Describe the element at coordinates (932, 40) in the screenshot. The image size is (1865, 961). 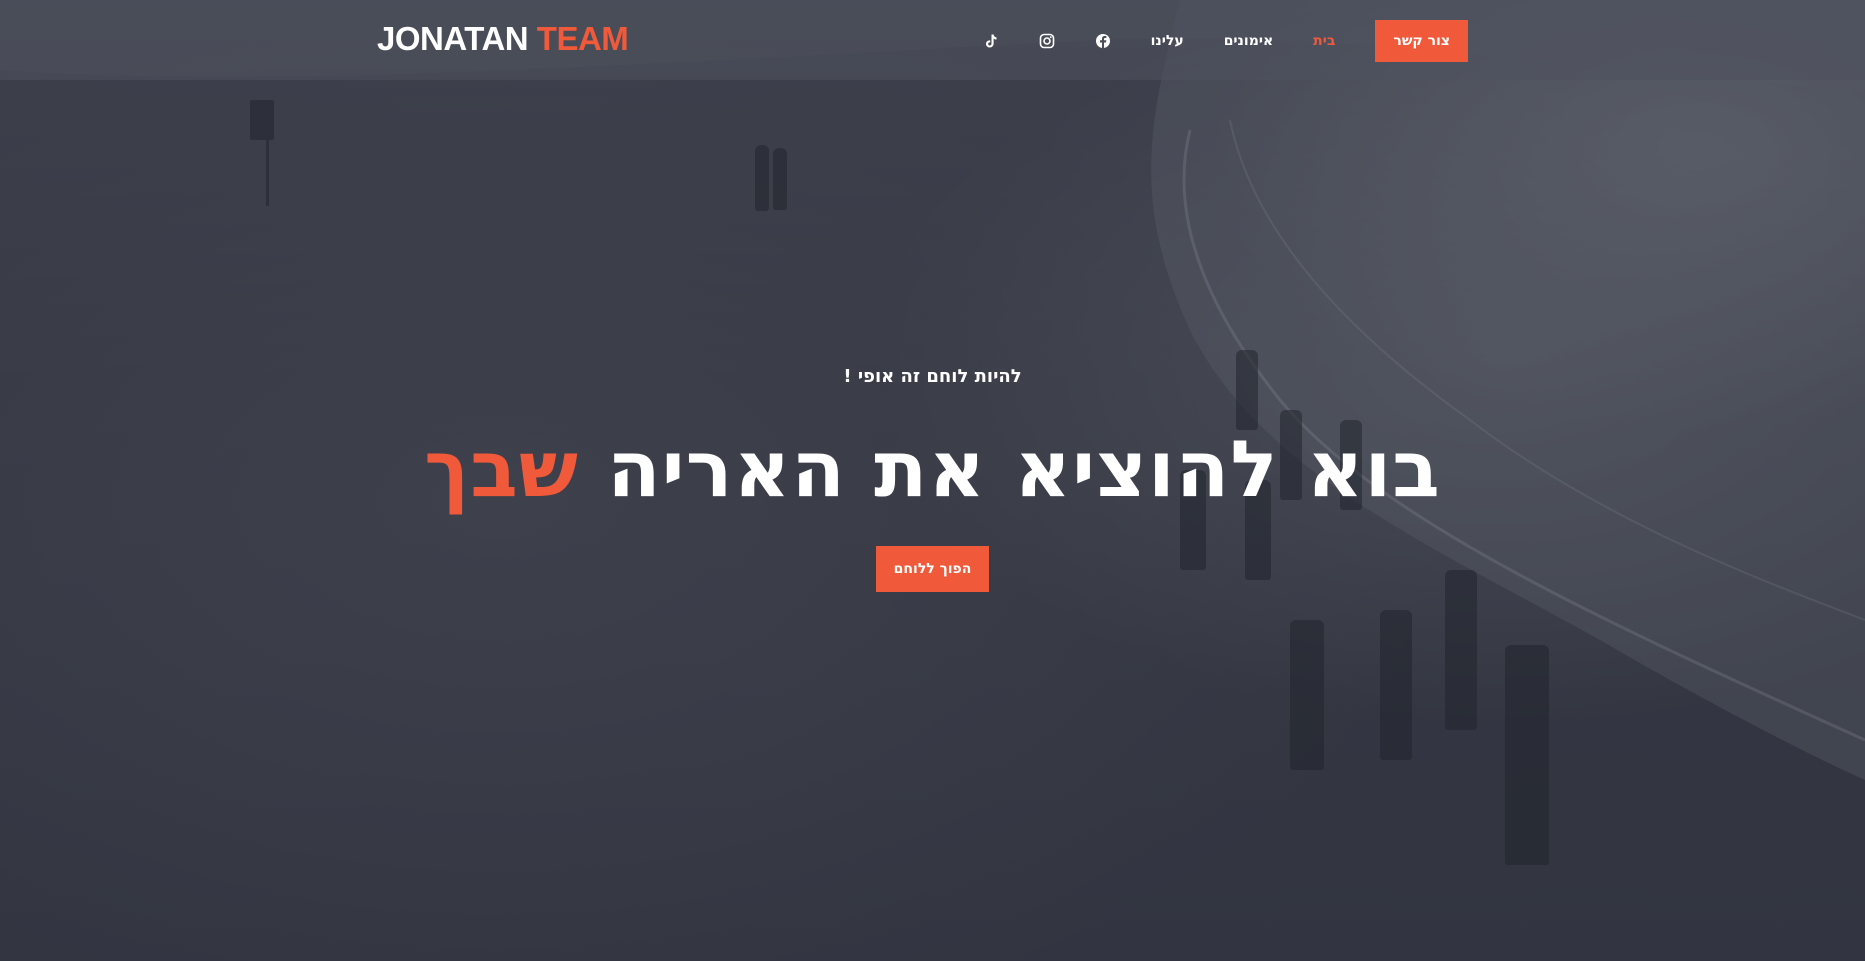
I see `site-header: JONATAN TEAM צור קשר בית אימונים עלינו` at that location.